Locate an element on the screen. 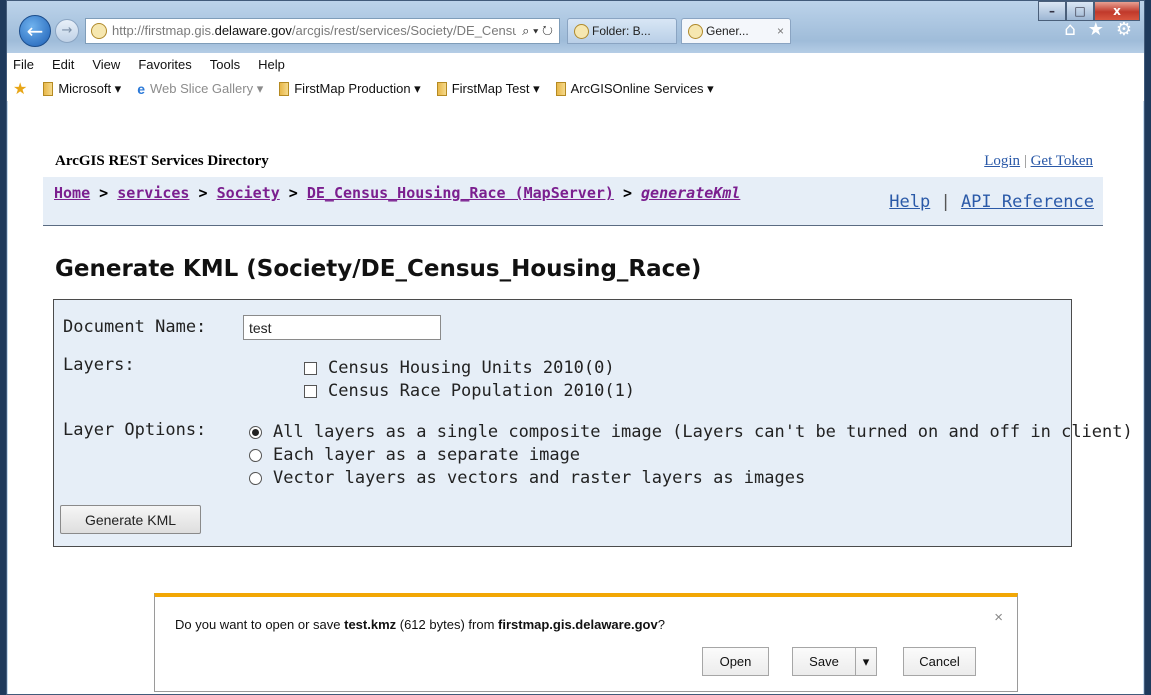  layer-option-label: Each layer as a separate image is located at coordinates (427, 455).